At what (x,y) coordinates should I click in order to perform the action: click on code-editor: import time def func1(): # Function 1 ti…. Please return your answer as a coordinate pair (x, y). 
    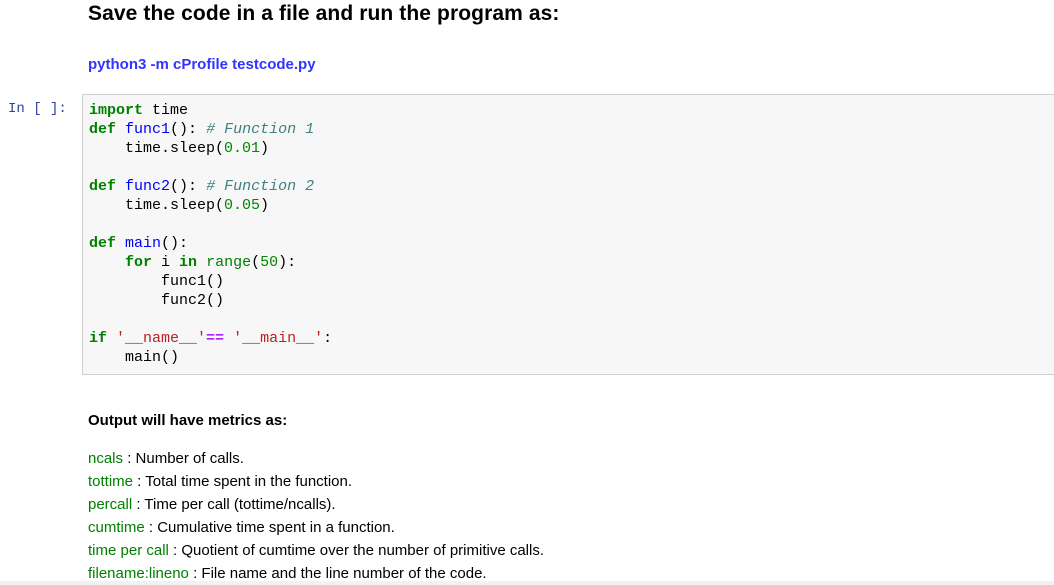
    Looking at the image, I should click on (210, 234).